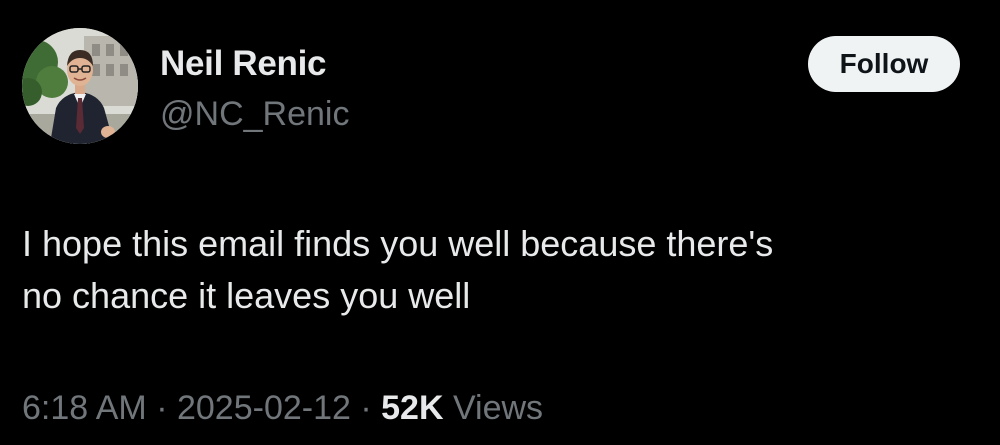  I want to click on tweet-date: 2025-02-12, so click(264, 408).